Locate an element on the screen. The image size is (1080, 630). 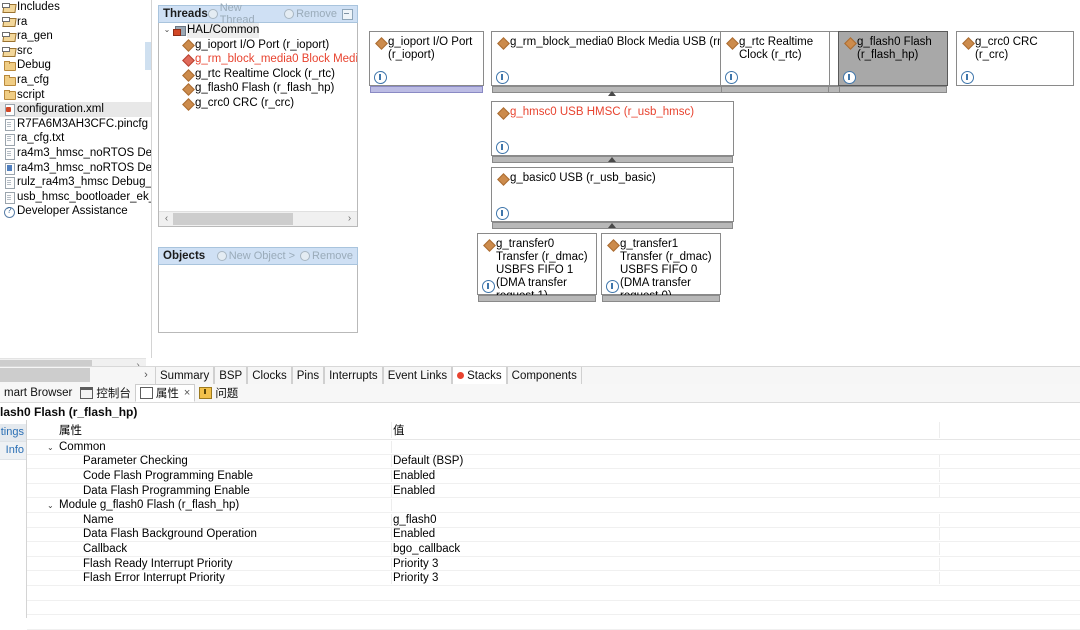
editor-tab-bsp: BSP is located at coordinates (231, 375).